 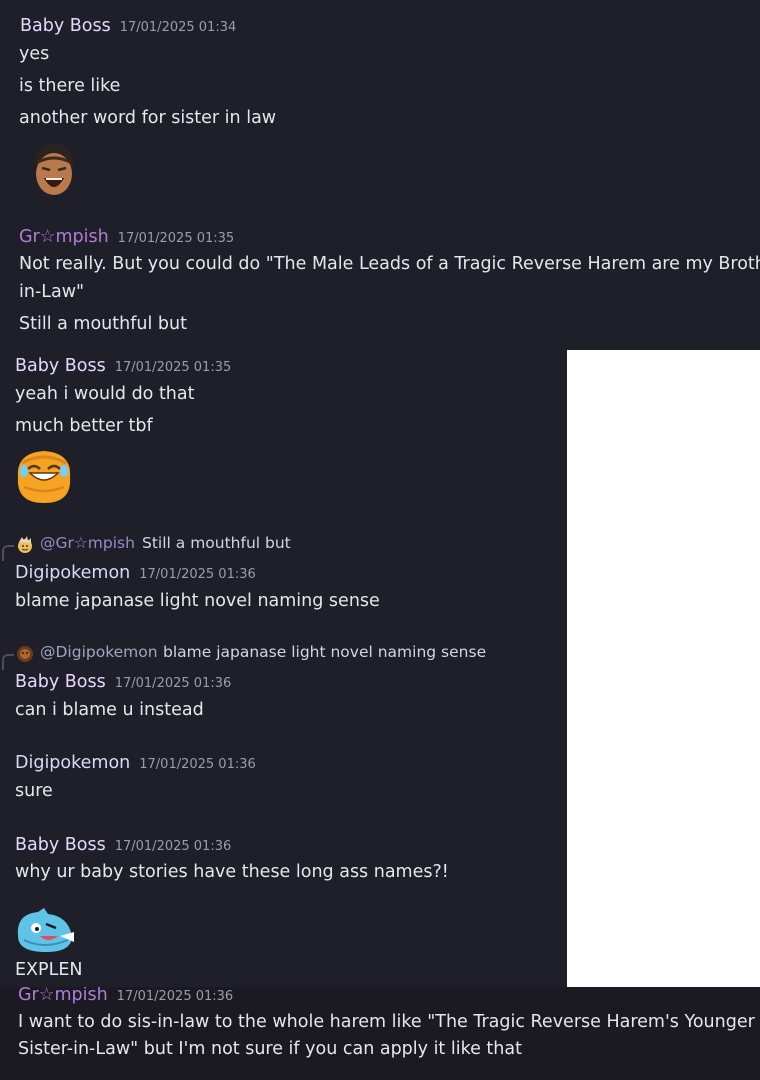 What do you see at coordinates (84, 426) in the screenshot?
I see `message-text: much better tbf` at bounding box center [84, 426].